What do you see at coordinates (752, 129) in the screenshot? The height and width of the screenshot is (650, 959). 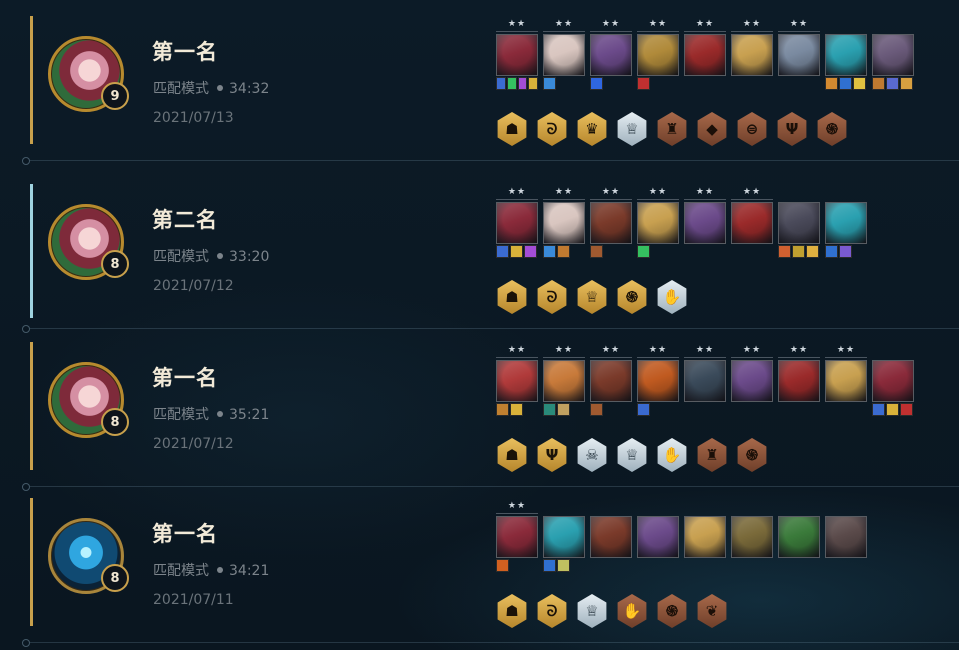 I see `trait-icon: ⊜` at bounding box center [752, 129].